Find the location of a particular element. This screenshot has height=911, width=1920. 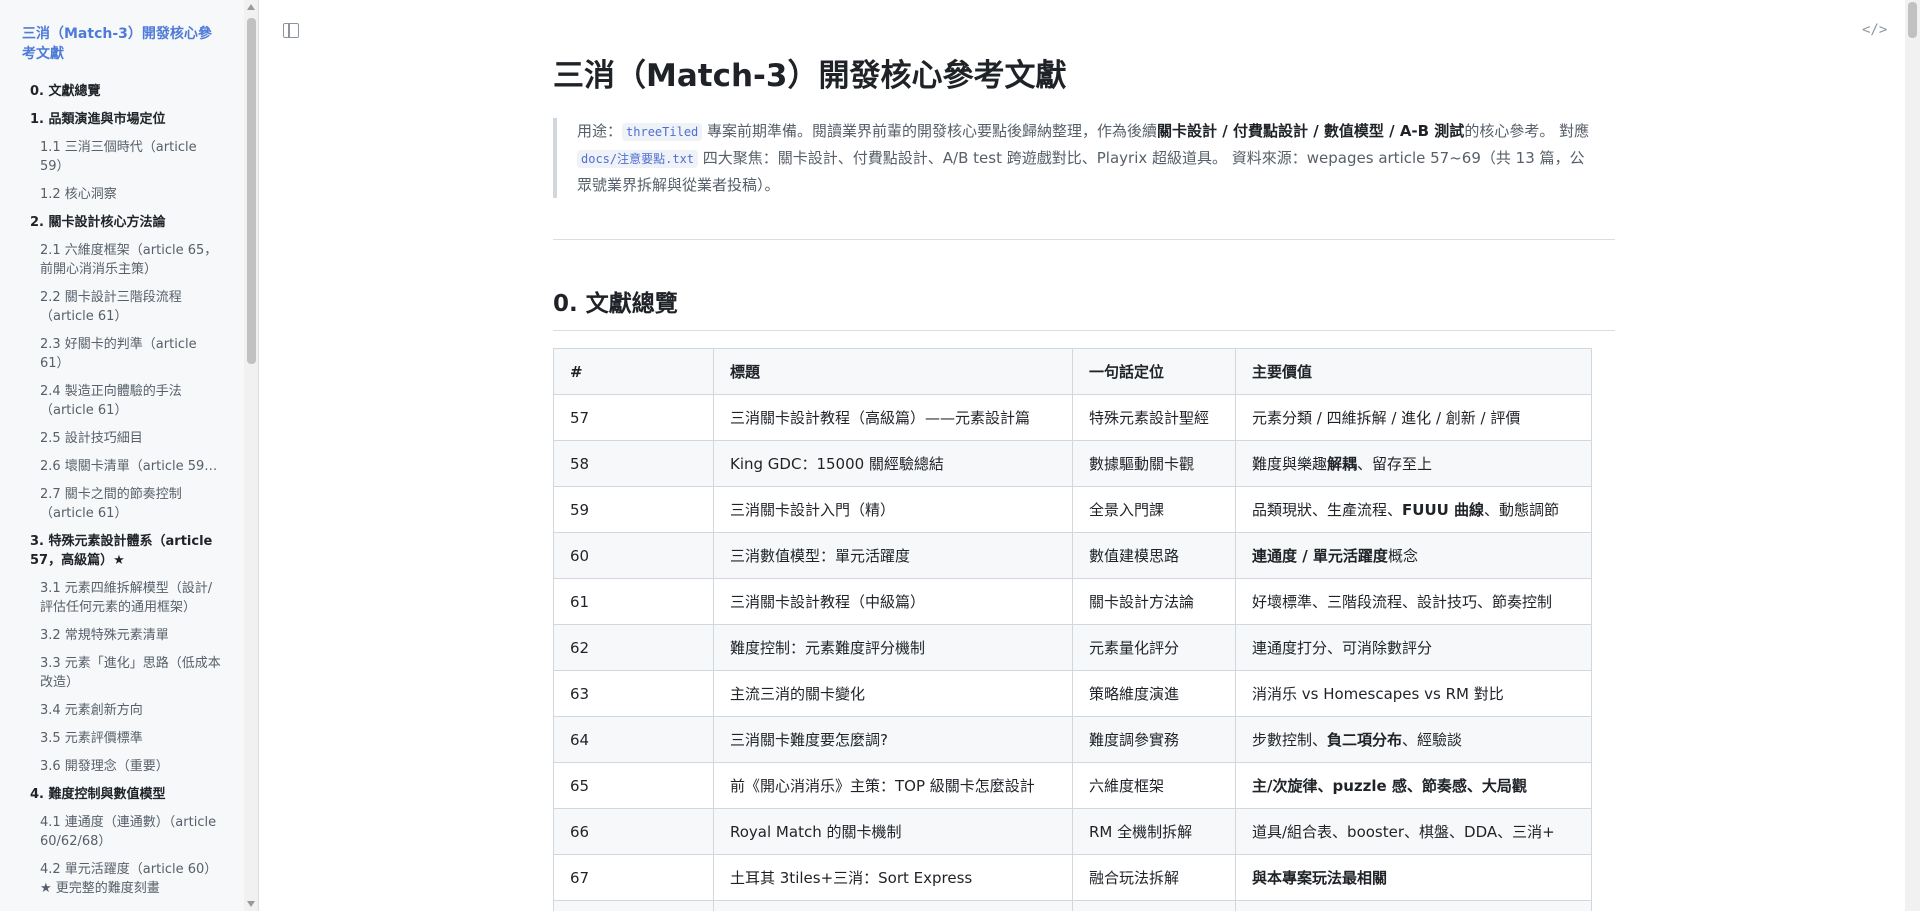

table-cell-num: 64 is located at coordinates (633, 739).